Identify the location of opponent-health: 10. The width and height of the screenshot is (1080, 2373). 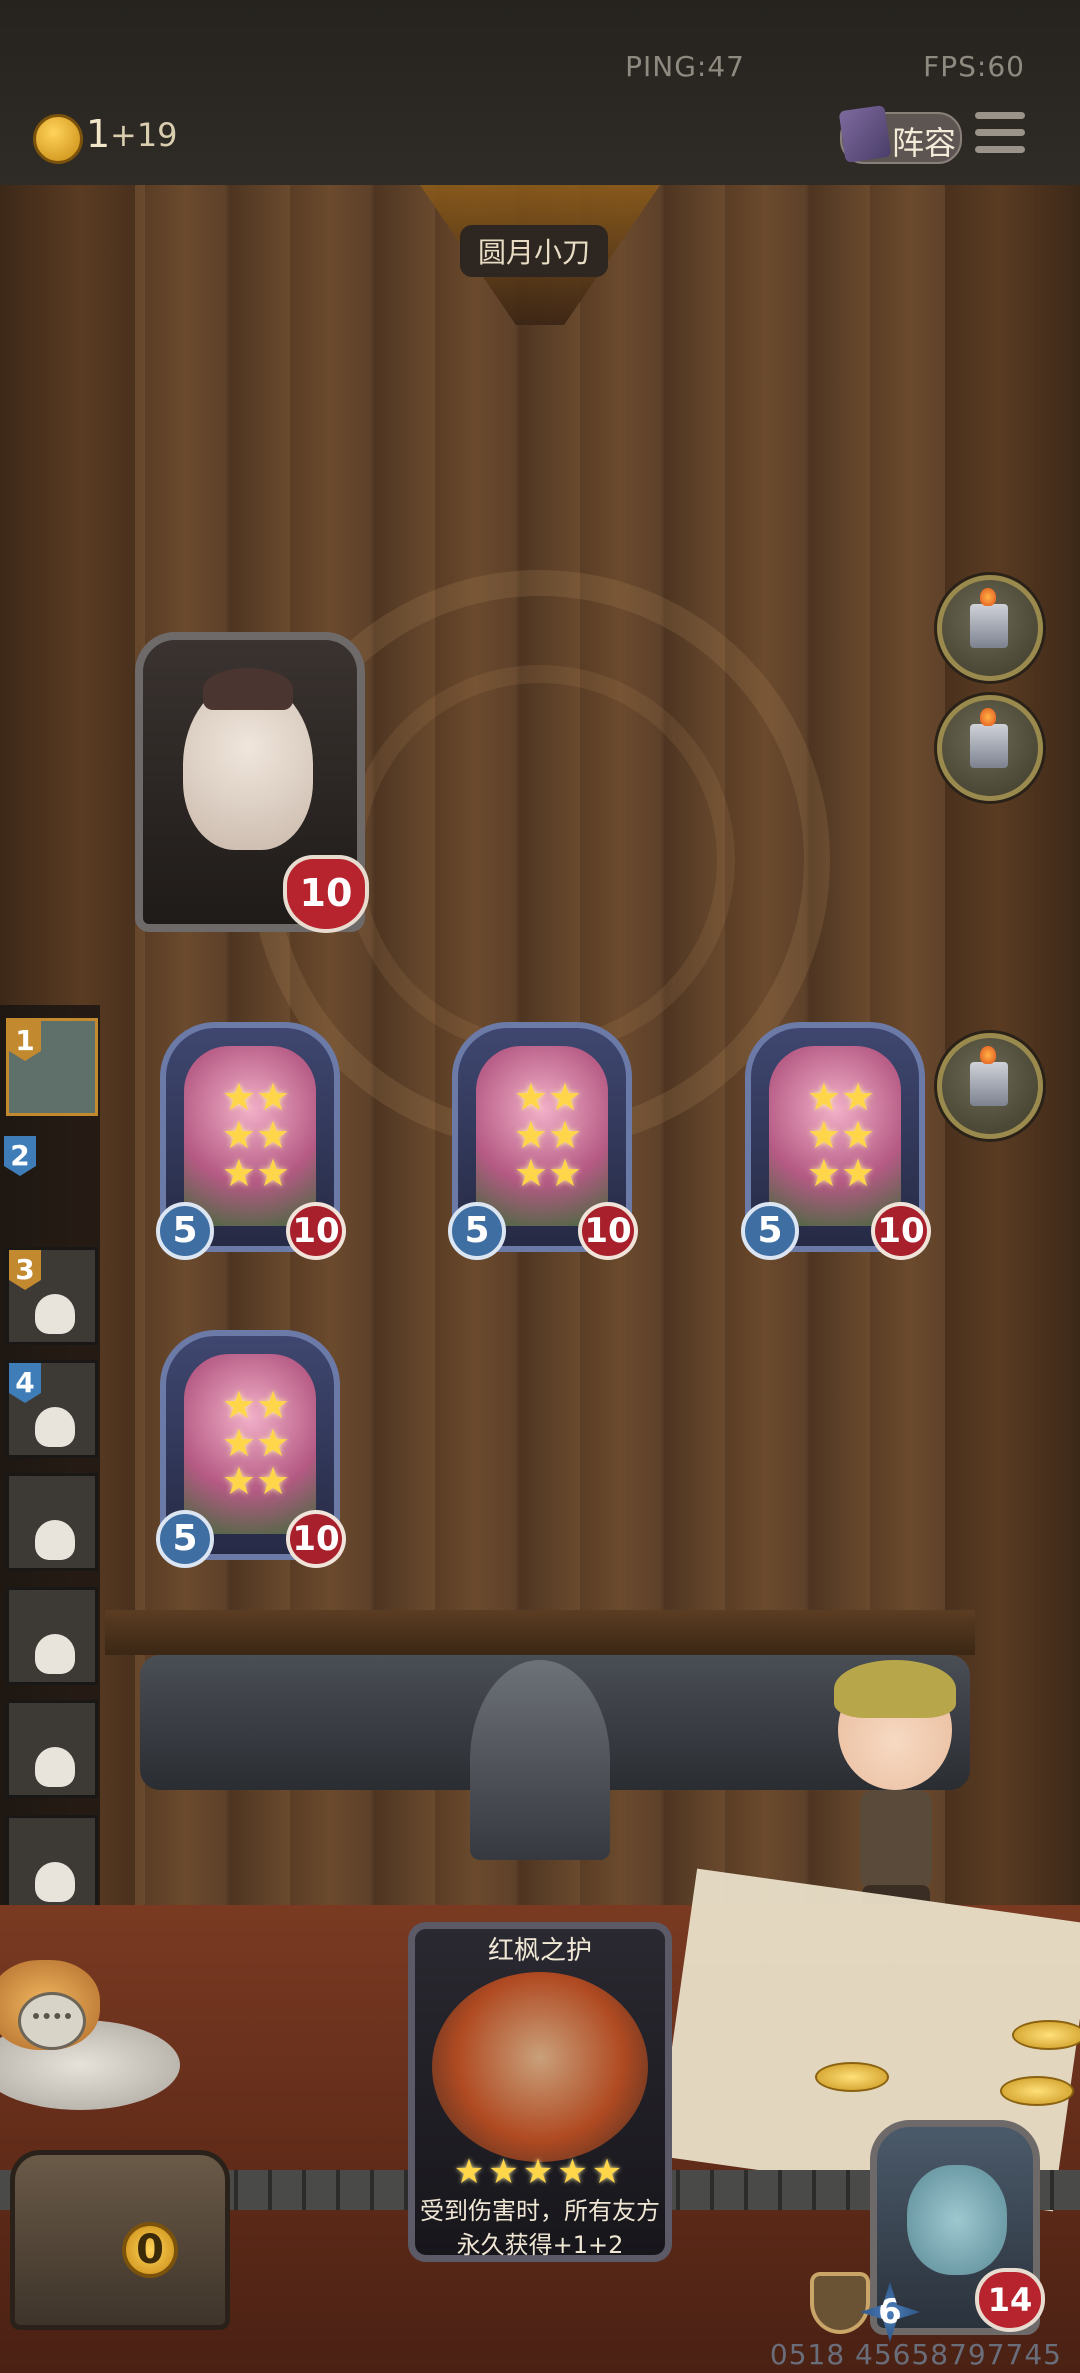
(326, 894).